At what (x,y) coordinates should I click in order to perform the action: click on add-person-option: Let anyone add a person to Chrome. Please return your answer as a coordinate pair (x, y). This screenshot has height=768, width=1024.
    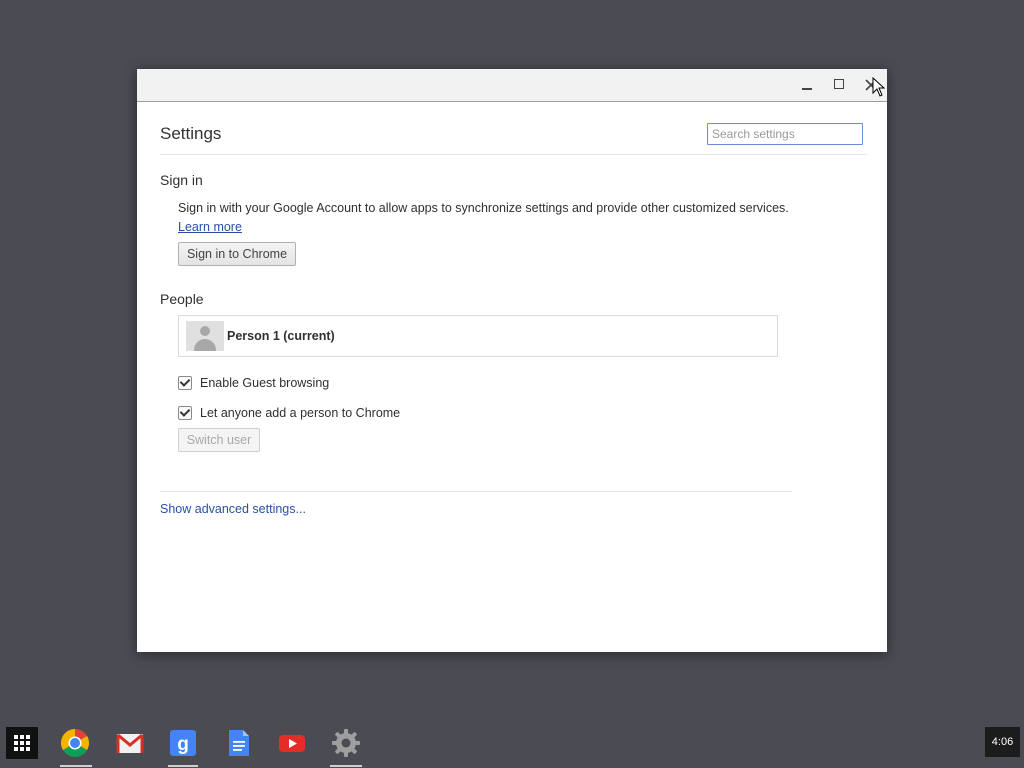
    Looking at the image, I should click on (289, 413).